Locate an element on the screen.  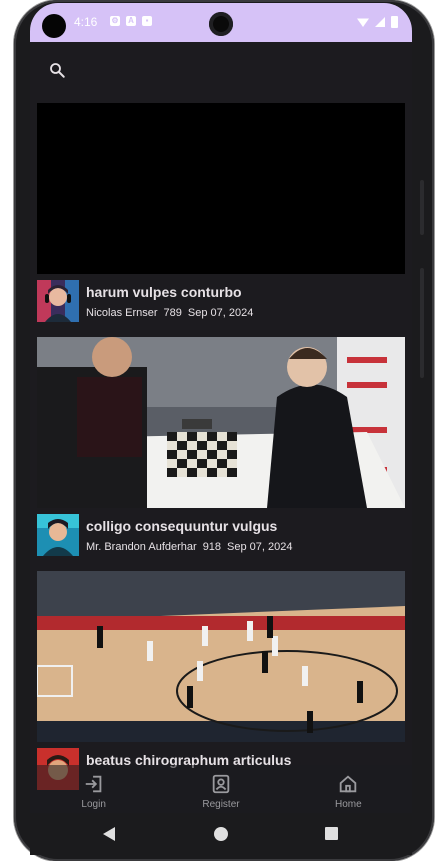
top-app-bar is located at coordinates (221, 73).